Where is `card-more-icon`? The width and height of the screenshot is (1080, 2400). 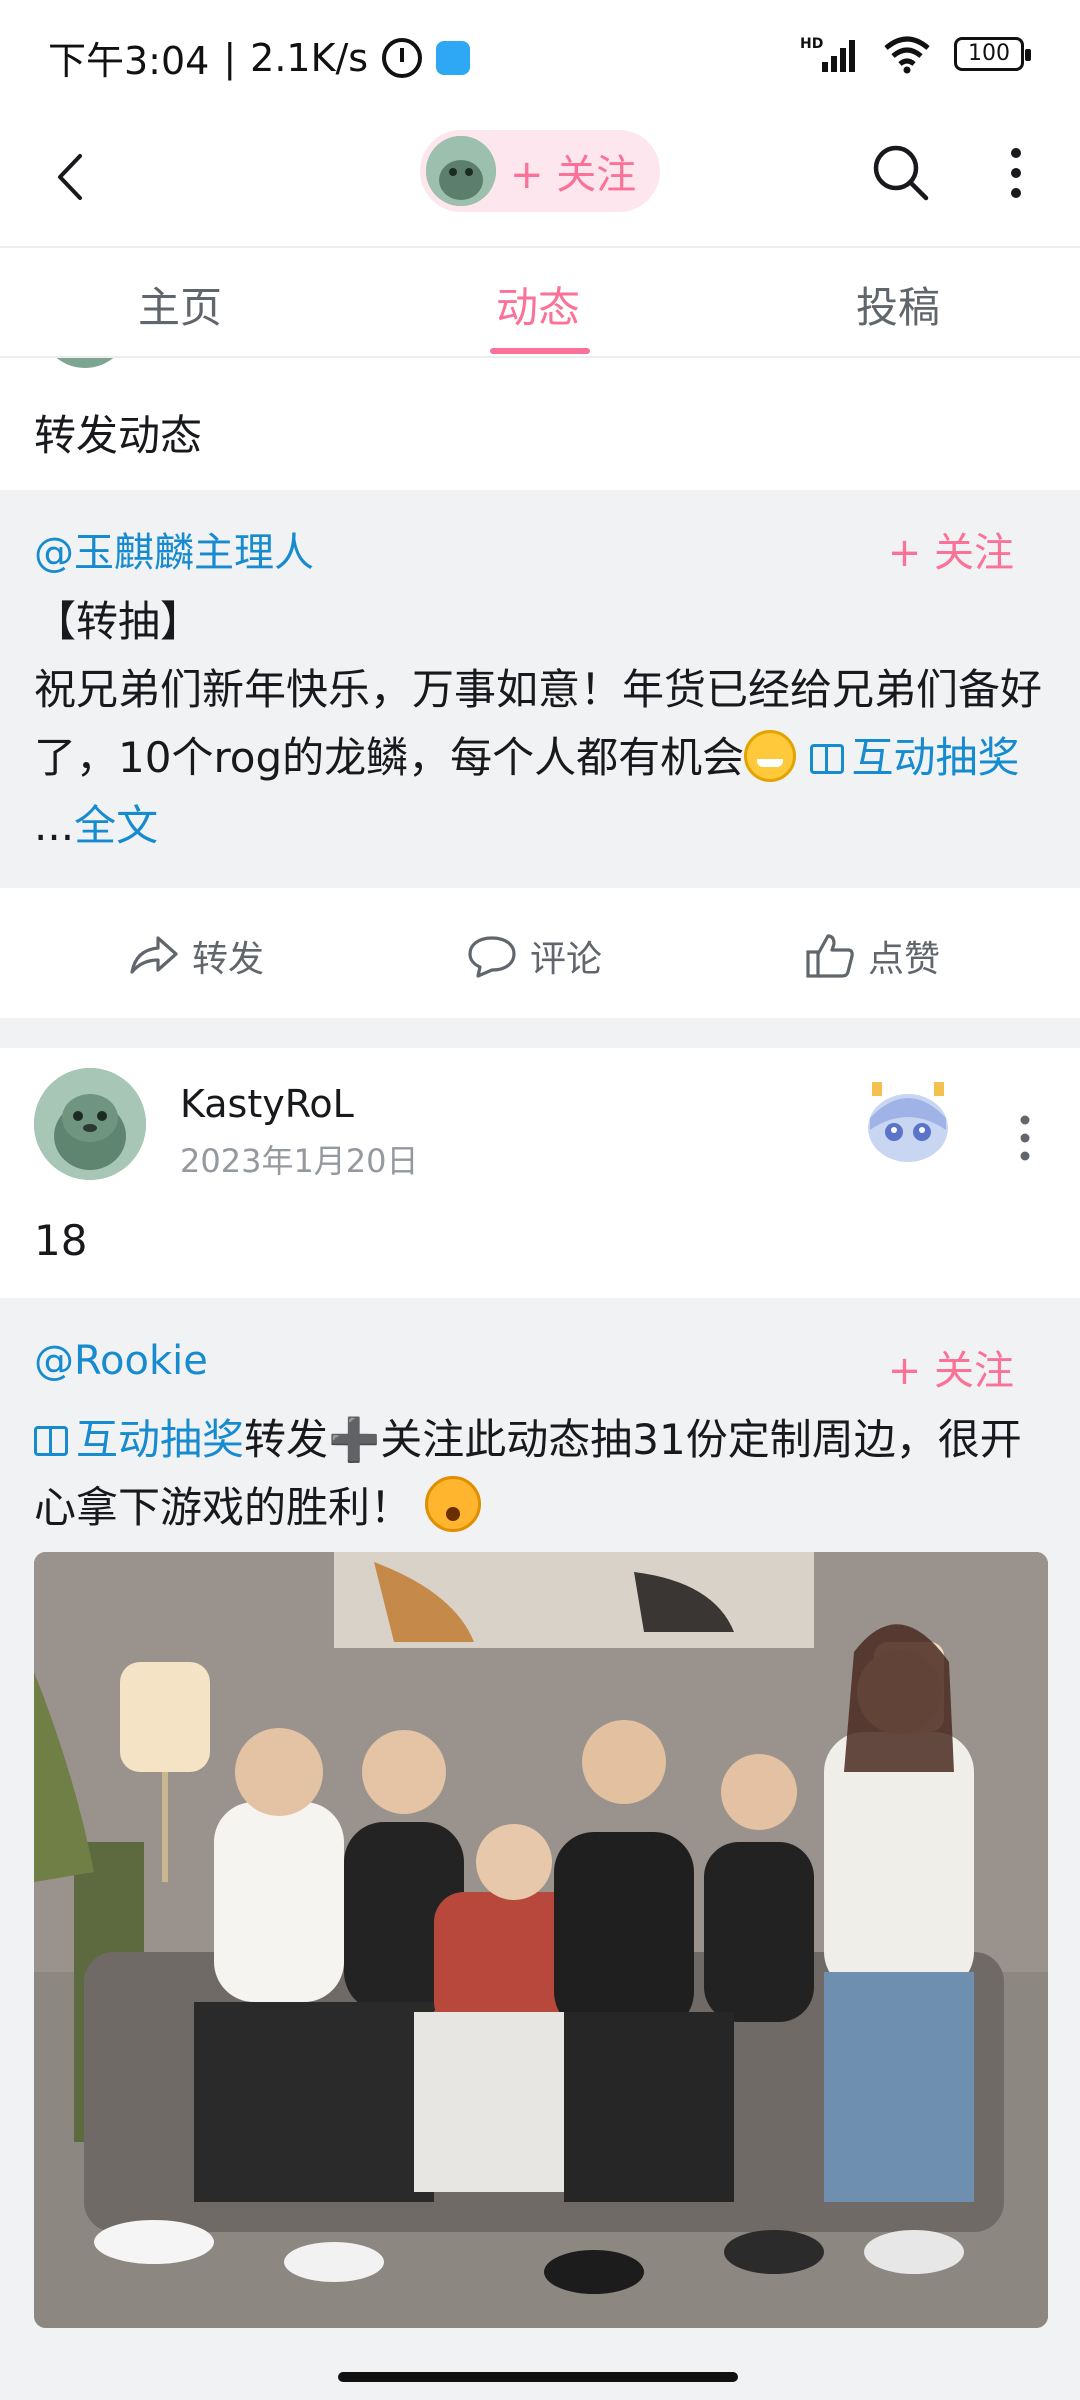 card-more-icon is located at coordinates (1025, 1138).